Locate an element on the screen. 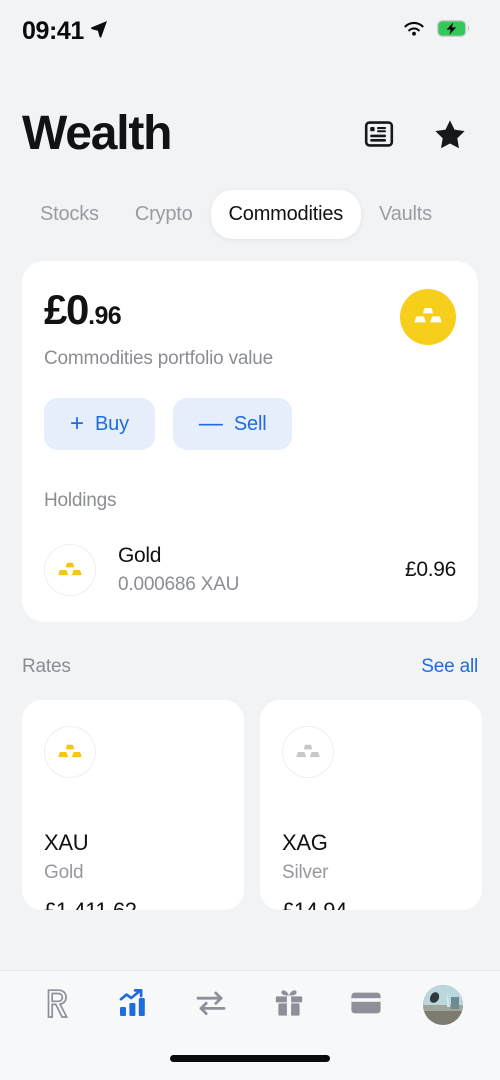 The width and height of the screenshot is (500, 1080). tab-profile is located at coordinates (443, 1005).